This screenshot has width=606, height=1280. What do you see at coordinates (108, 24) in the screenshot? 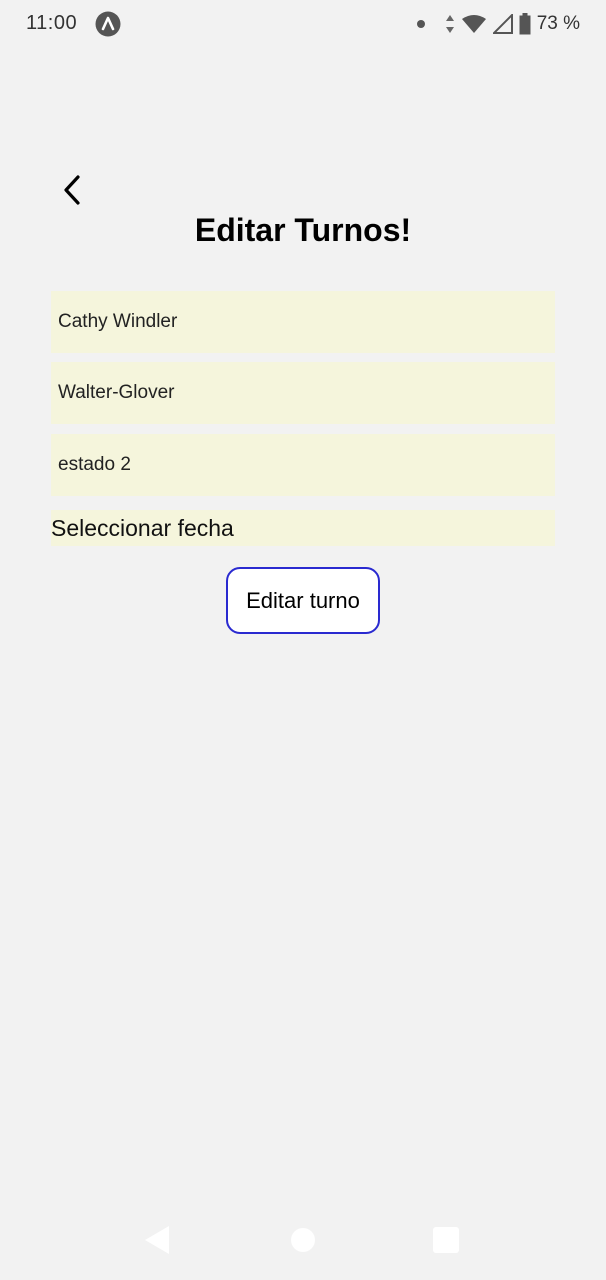
I see `app-notification-icon` at bounding box center [108, 24].